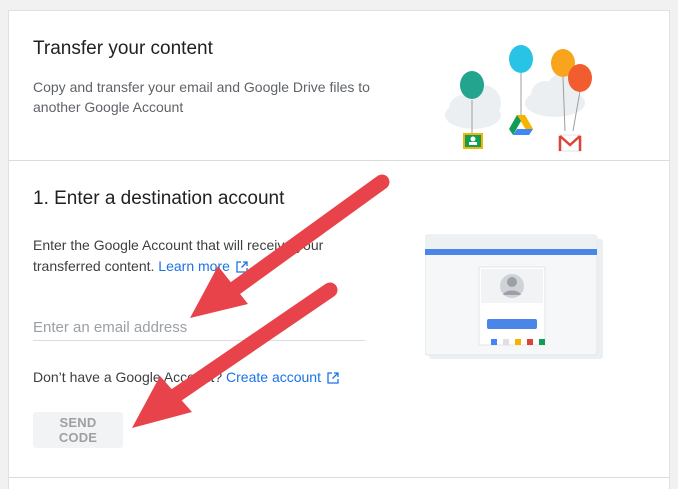  I want to click on send-code-button: SEND CODE, so click(78, 430).